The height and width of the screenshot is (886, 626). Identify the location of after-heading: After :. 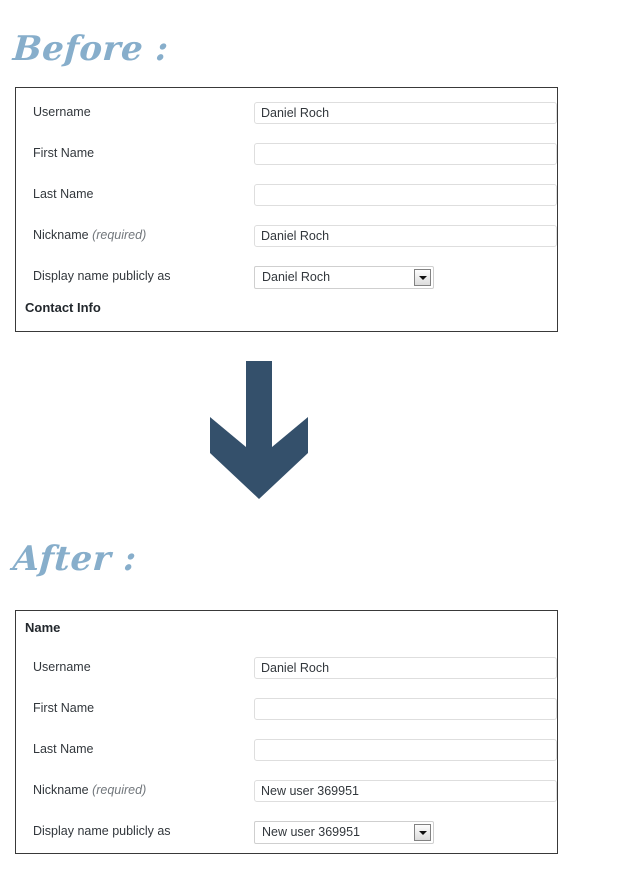
(74, 559).